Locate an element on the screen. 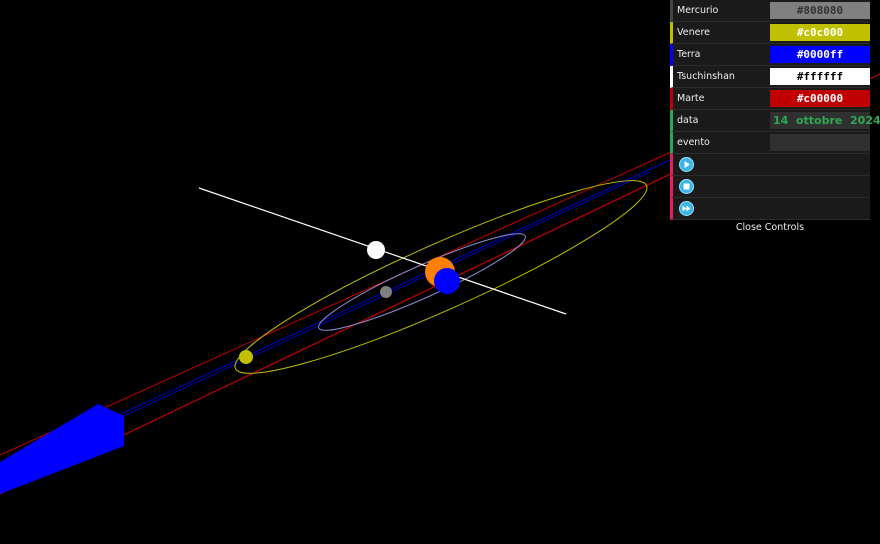 The height and width of the screenshot is (544, 880). stop-icon is located at coordinates (686, 186).